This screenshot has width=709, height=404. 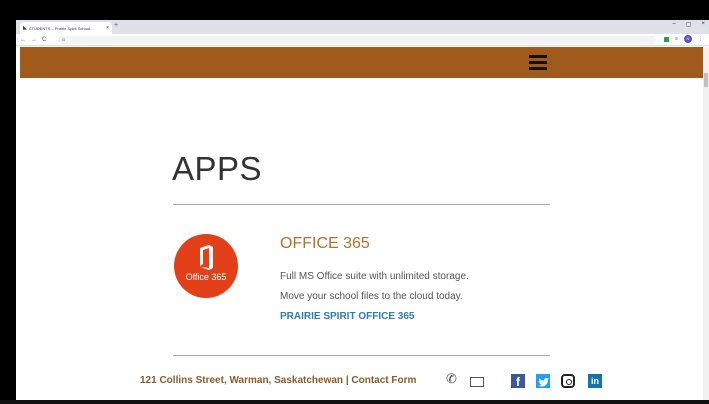 I want to click on phone-icon: ✆, so click(x=451, y=379).